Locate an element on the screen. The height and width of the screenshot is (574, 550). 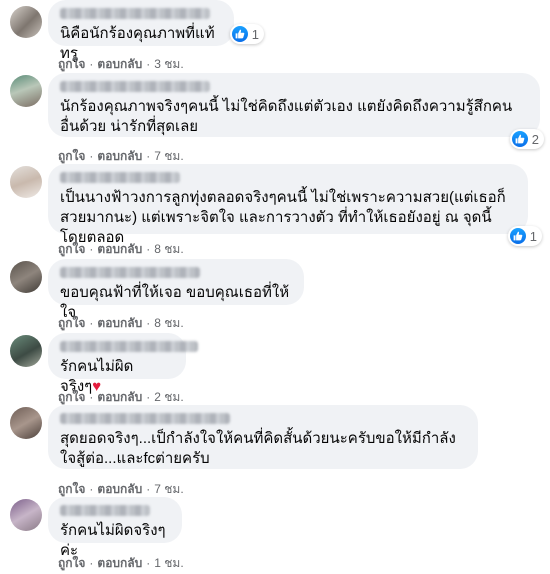
comment-actions: ถูกใจ · ตอบกลับ · 3 ชม. is located at coordinates (121, 64).